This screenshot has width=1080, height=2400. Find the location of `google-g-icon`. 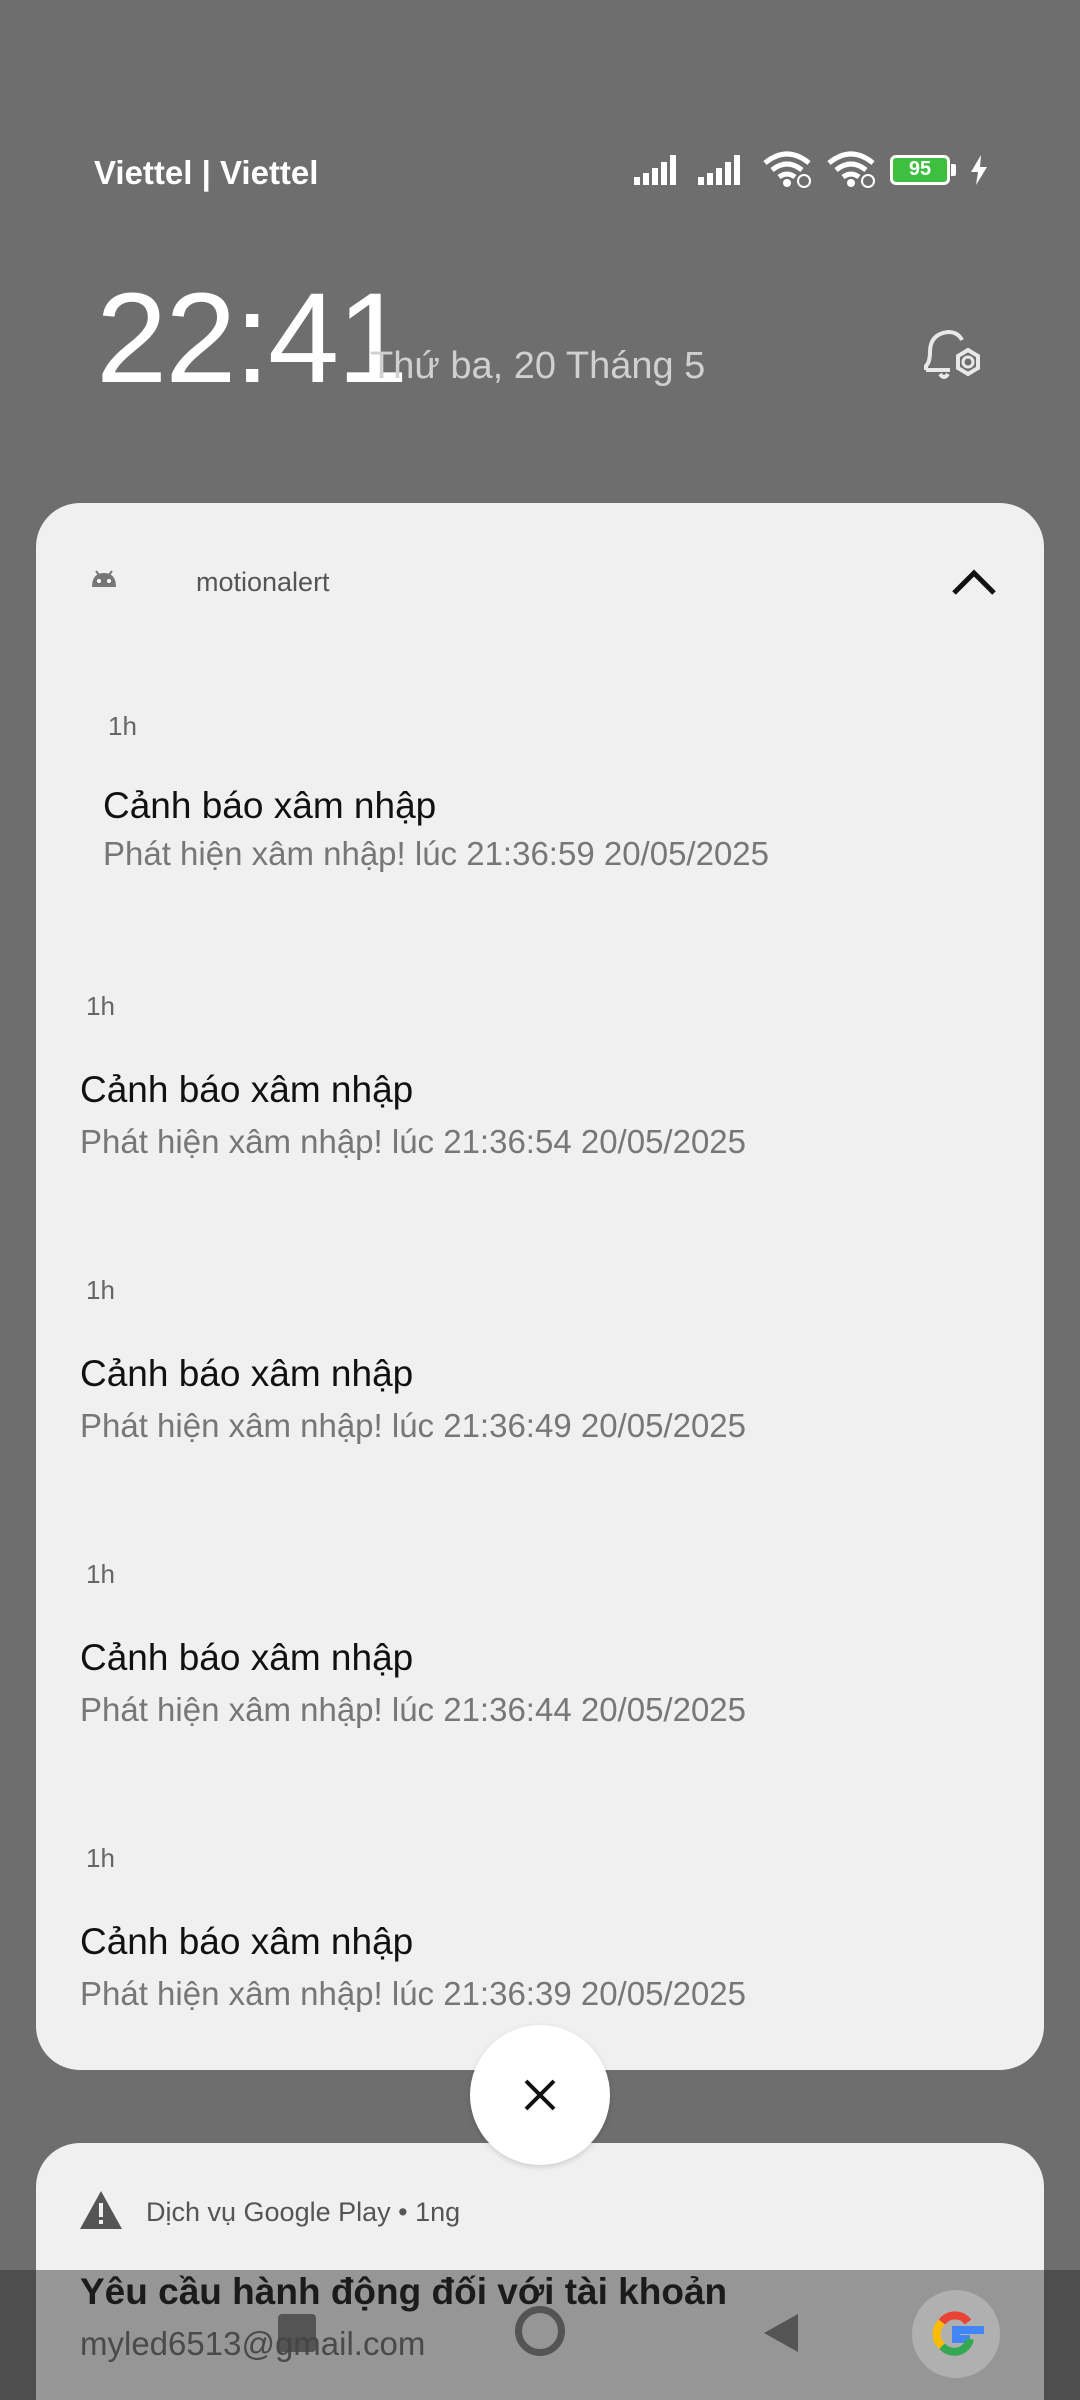

google-g-icon is located at coordinates (958, 2333).